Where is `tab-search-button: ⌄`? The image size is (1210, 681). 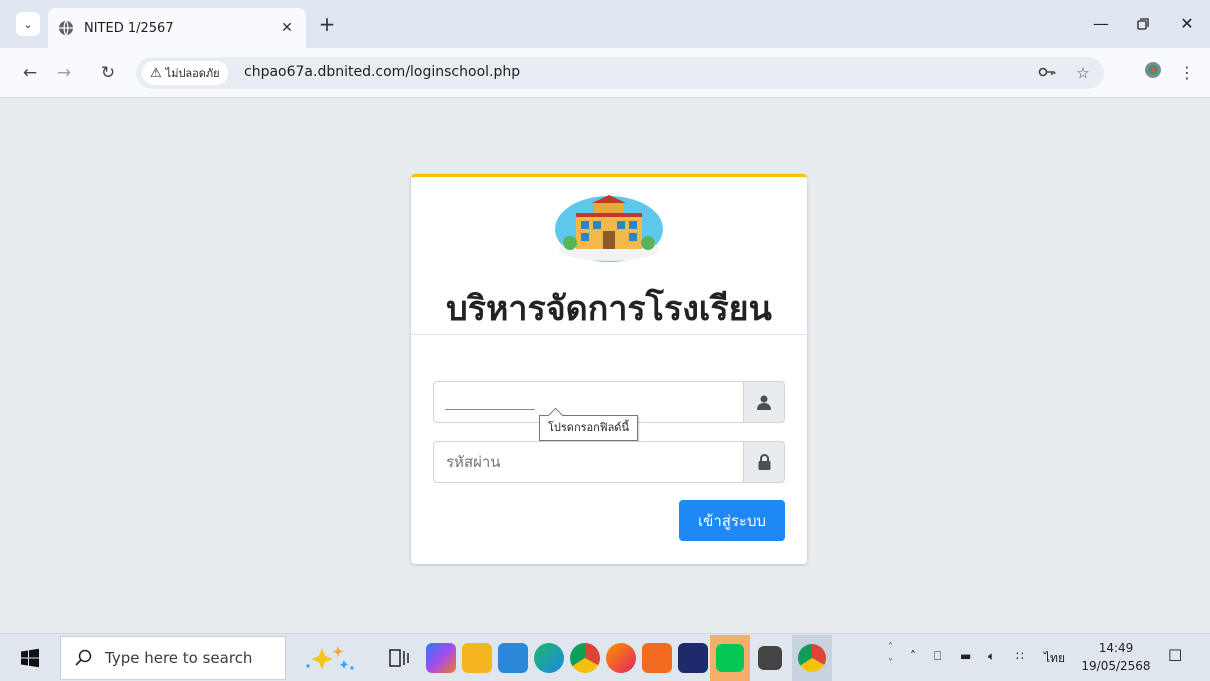 tab-search-button: ⌄ is located at coordinates (28, 24).